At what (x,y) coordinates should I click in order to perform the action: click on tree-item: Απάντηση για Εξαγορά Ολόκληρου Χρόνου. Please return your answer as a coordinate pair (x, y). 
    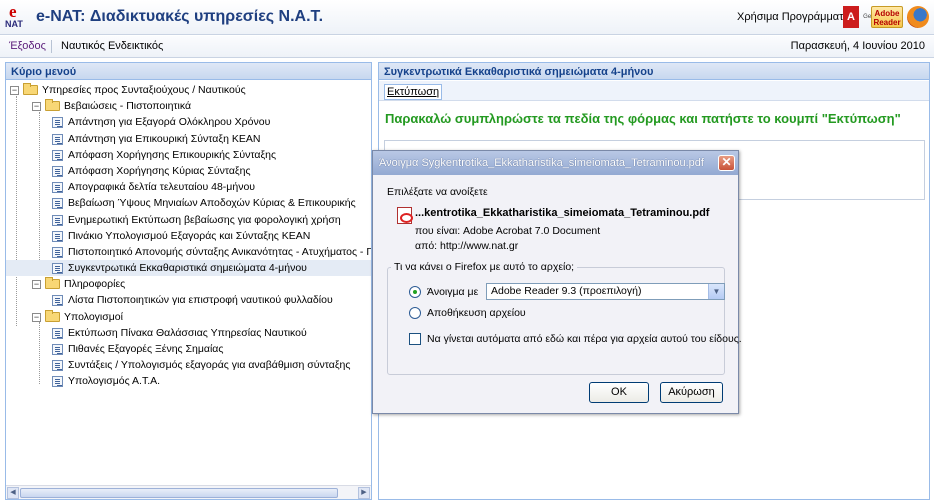
    Looking at the image, I should click on (188, 122).